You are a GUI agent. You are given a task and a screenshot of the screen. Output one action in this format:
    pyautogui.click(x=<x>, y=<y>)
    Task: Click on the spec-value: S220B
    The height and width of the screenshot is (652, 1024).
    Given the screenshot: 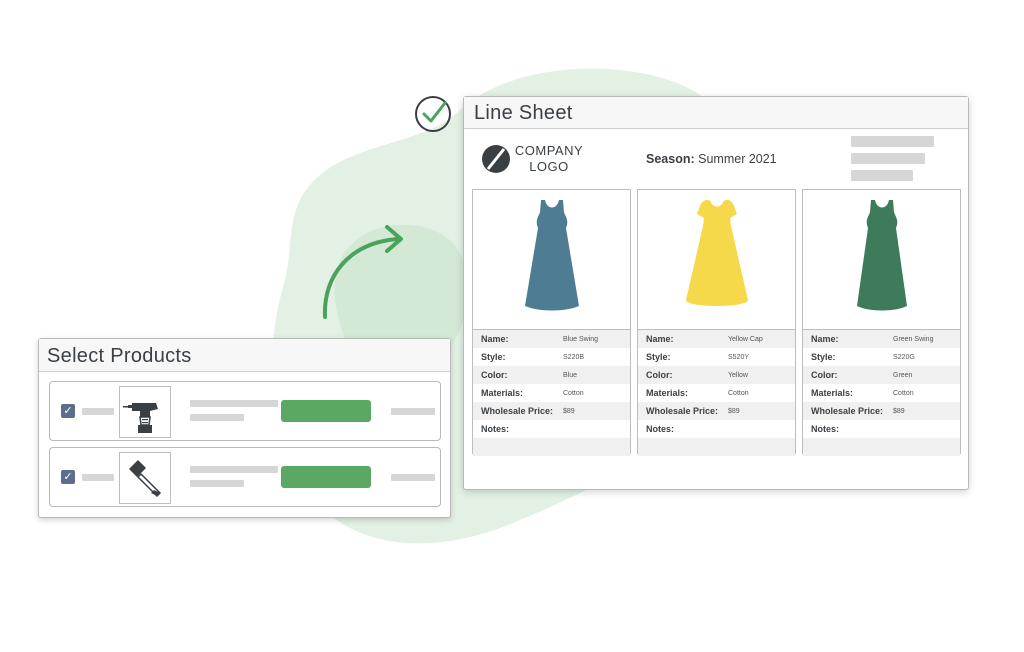 What is the action you would take?
    pyautogui.click(x=574, y=357)
    